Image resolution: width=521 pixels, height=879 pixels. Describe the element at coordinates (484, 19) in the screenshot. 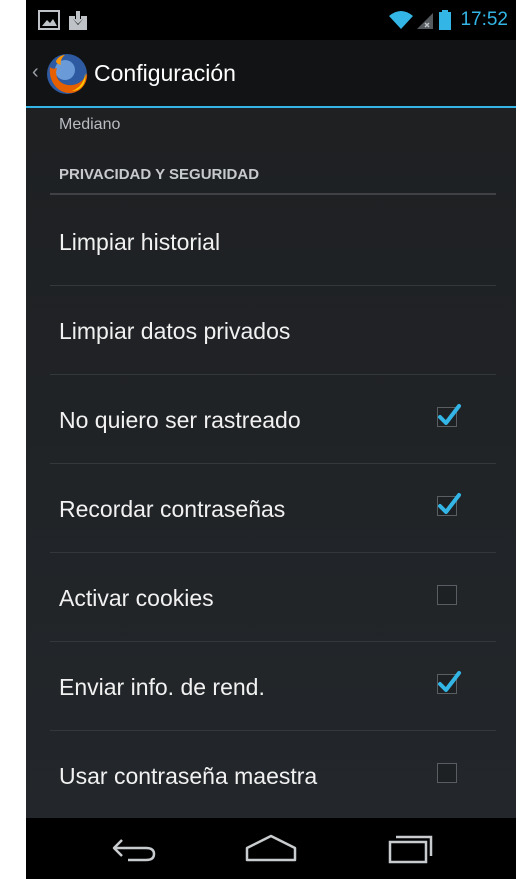

I see `clock: 17:52` at that location.